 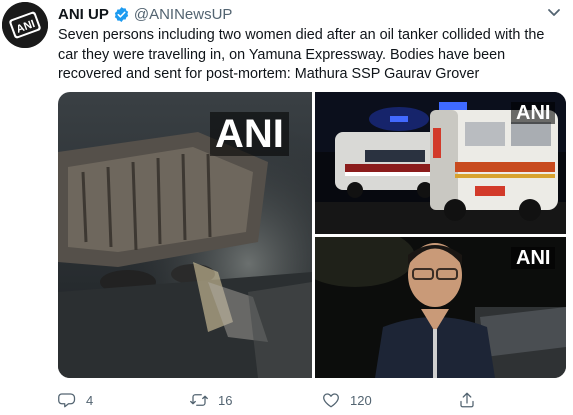 I want to click on share-button, so click(x=467, y=400).